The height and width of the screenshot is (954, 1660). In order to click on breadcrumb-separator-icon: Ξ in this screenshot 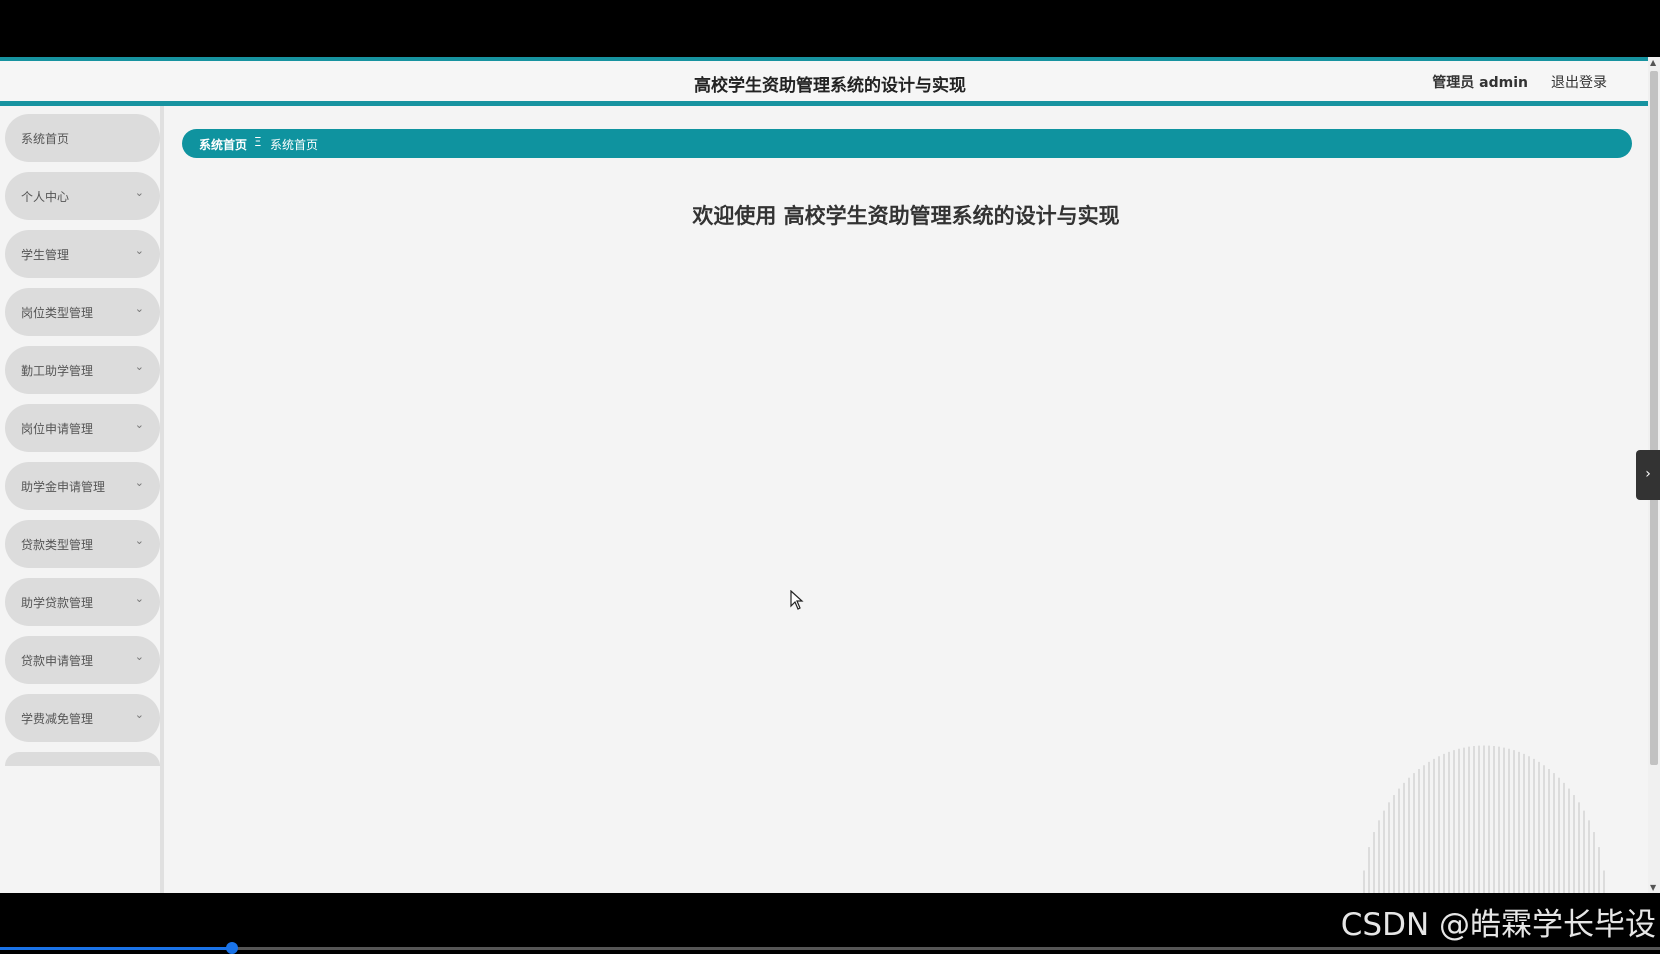, I will do `click(258, 142)`.